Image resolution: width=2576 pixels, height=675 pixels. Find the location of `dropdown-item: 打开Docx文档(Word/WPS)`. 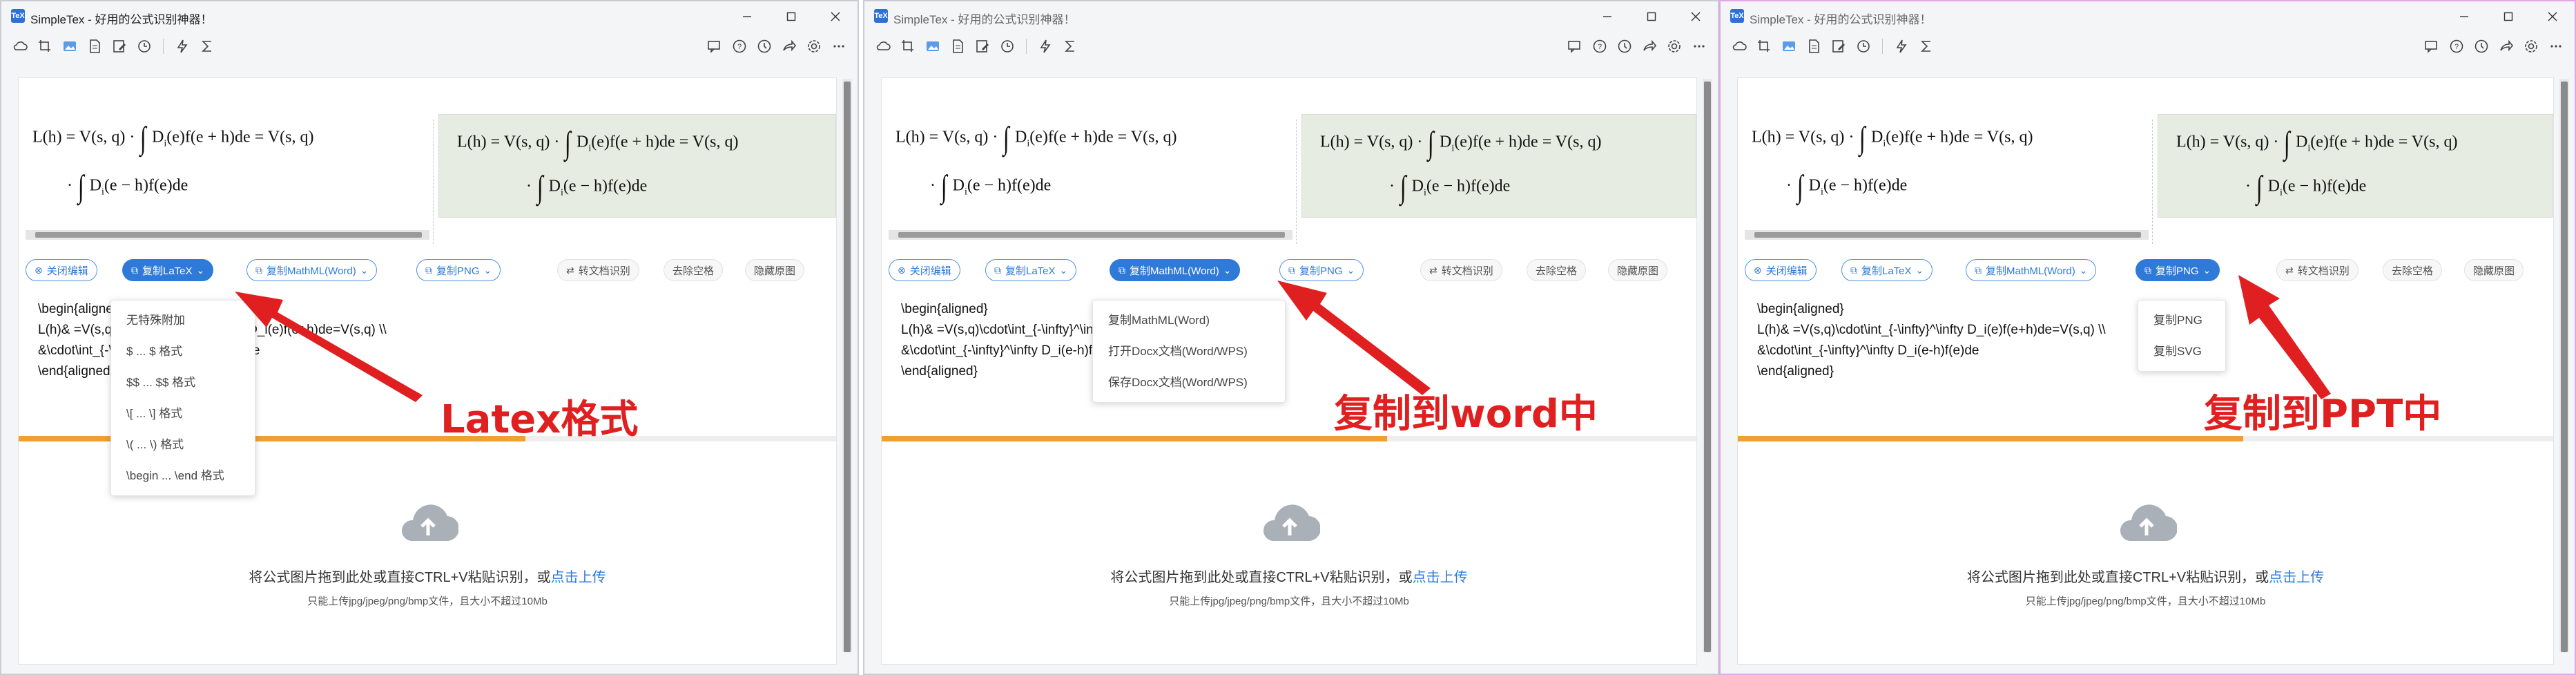

dropdown-item: 打开Docx文档(Word/WPS) is located at coordinates (1189, 352).